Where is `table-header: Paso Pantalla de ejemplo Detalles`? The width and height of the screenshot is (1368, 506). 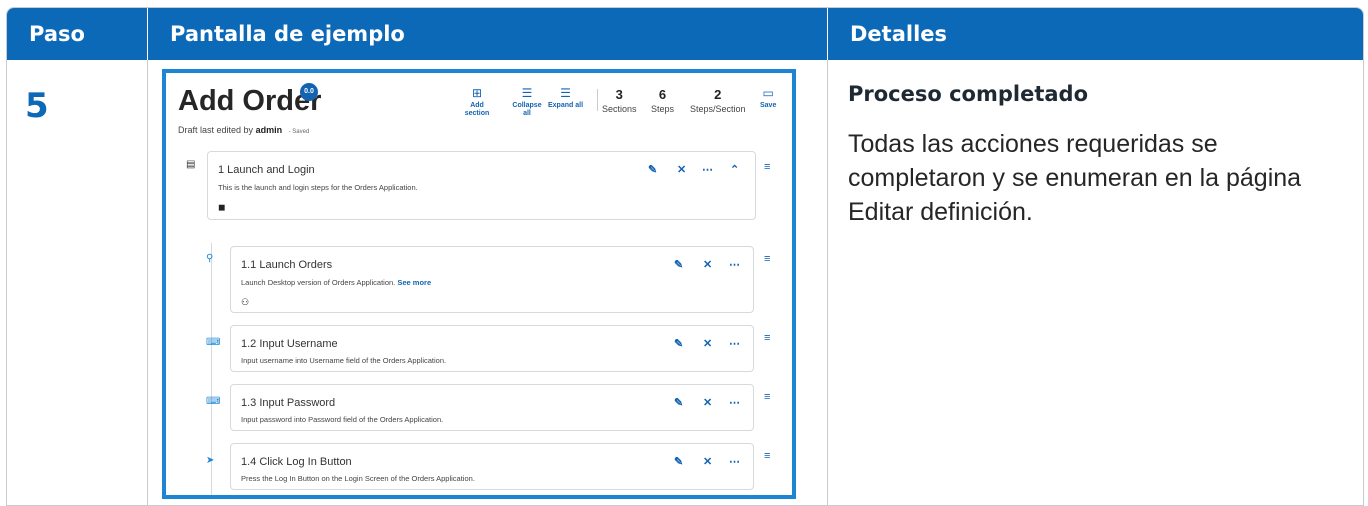
table-header: Paso Pantalla de ejemplo Detalles is located at coordinates (685, 34).